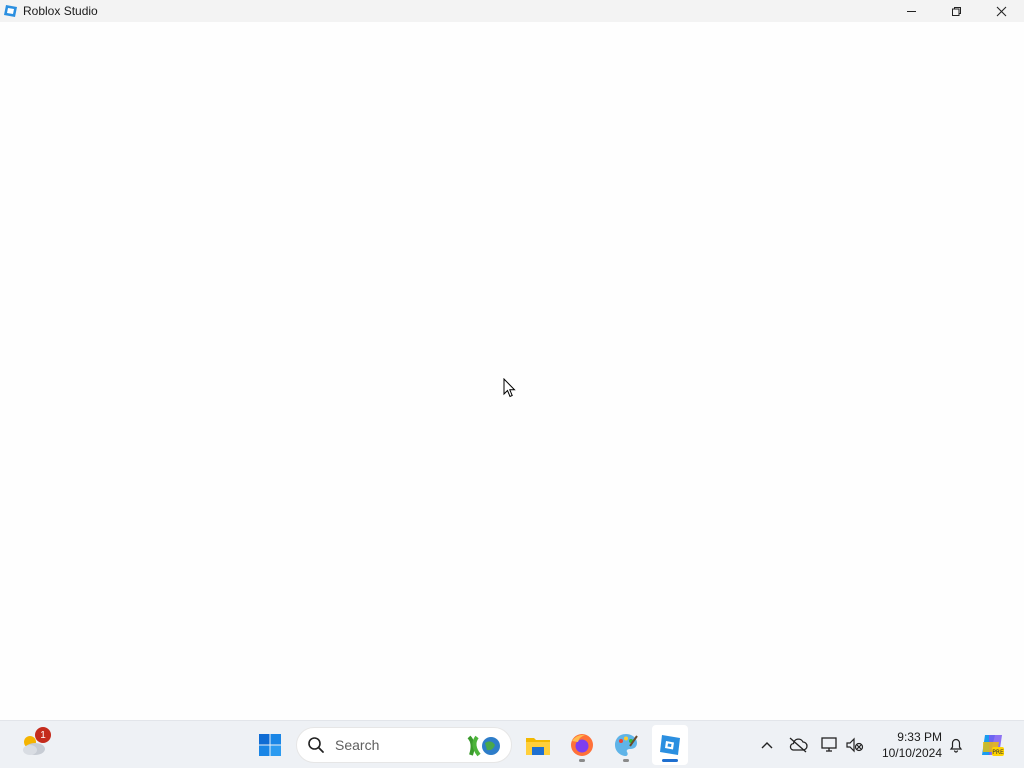 The image size is (1024, 768). I want to click on copilot-icon: PRE, so click(993, 745).